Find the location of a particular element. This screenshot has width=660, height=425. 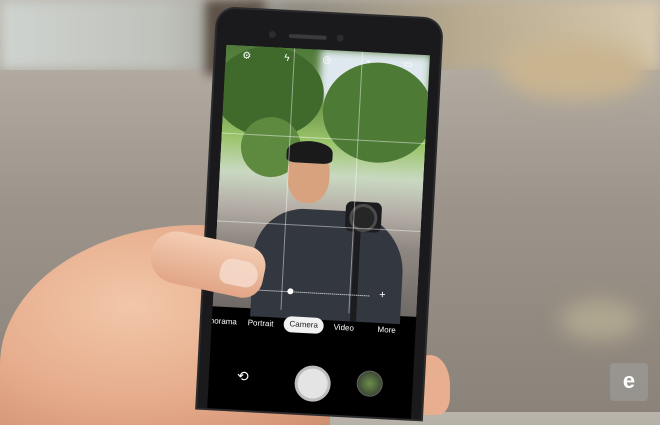

person-hair is located at coordinates (310, 152).